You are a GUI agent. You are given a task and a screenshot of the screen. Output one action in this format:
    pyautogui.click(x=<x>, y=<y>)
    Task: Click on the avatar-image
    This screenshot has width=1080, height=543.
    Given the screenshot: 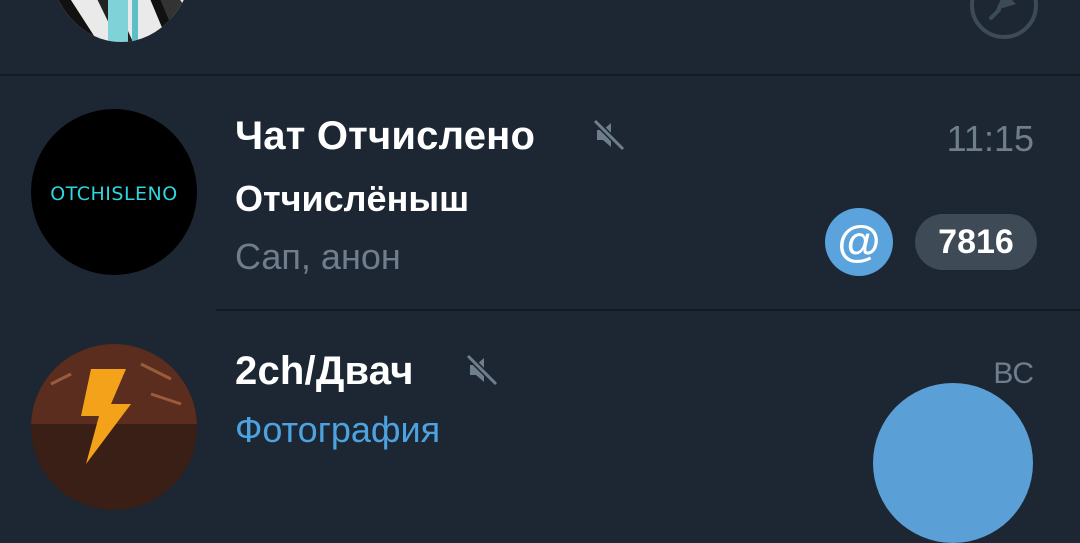 What is the action you would take?
    pyautogui.click(x=121, y=21)
    